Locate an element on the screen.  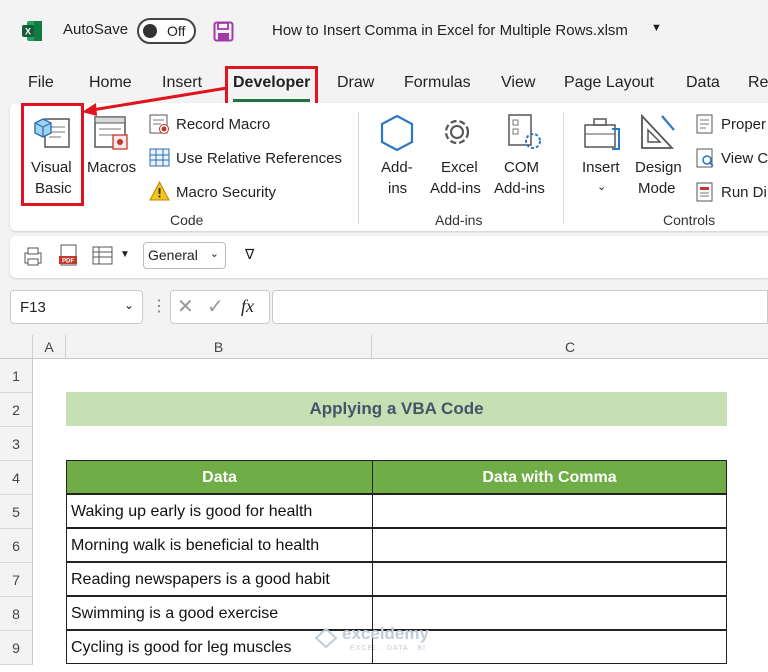
formula-input is located at coordinates (520, 307).